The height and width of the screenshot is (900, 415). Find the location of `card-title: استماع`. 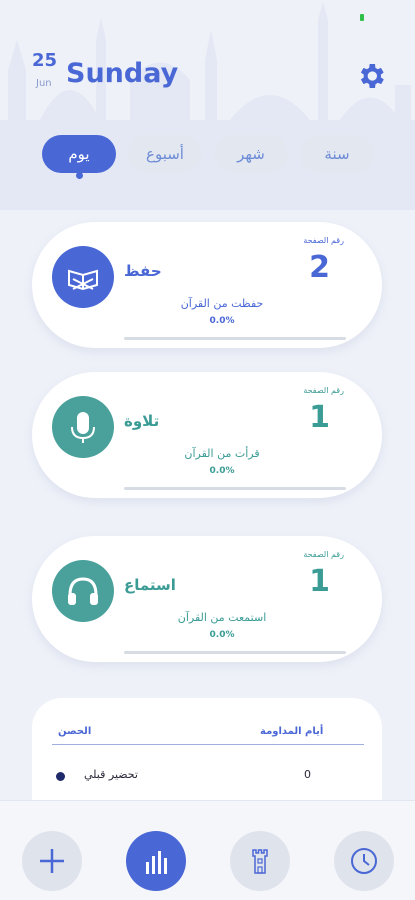

card-title: استماع is located at coordinates (150, 585).